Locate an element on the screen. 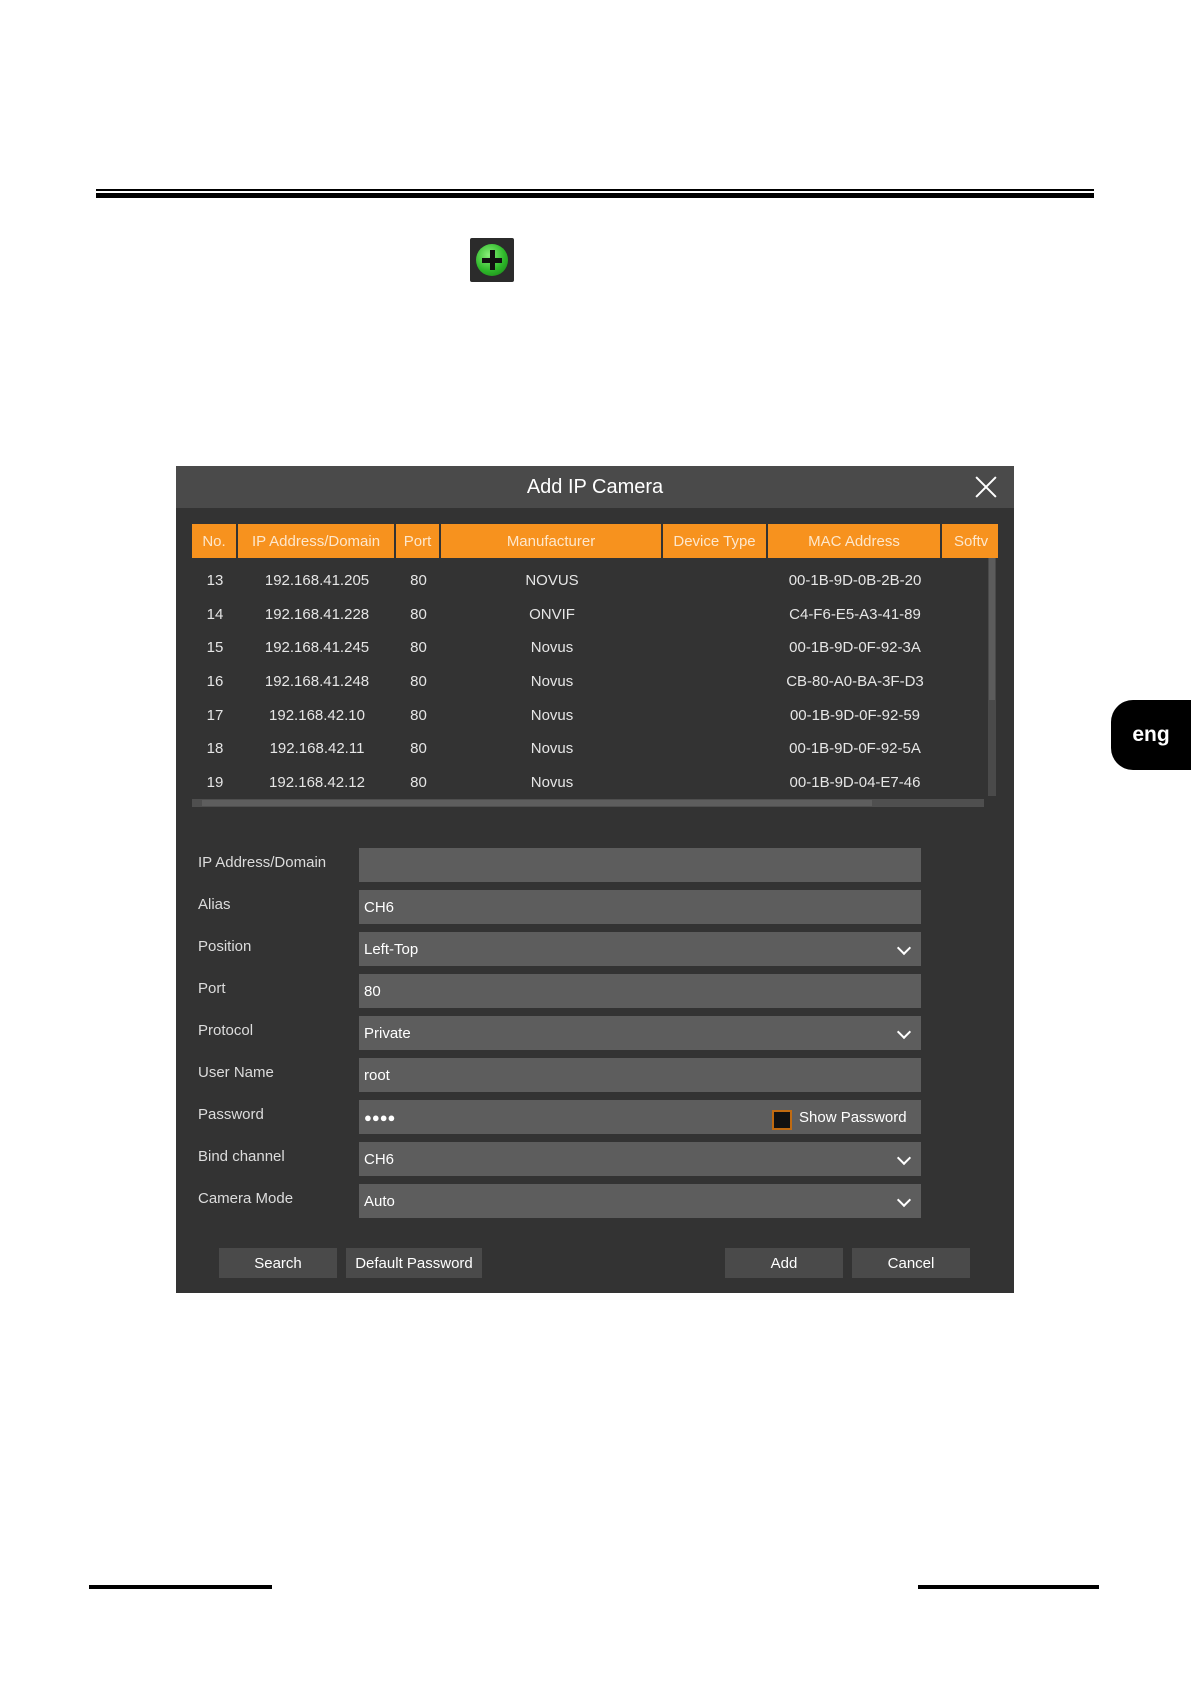 The height and width of the screenshot is (1684, 1191). col-header-device-type: Device Type is located at coordinates (714, 541).